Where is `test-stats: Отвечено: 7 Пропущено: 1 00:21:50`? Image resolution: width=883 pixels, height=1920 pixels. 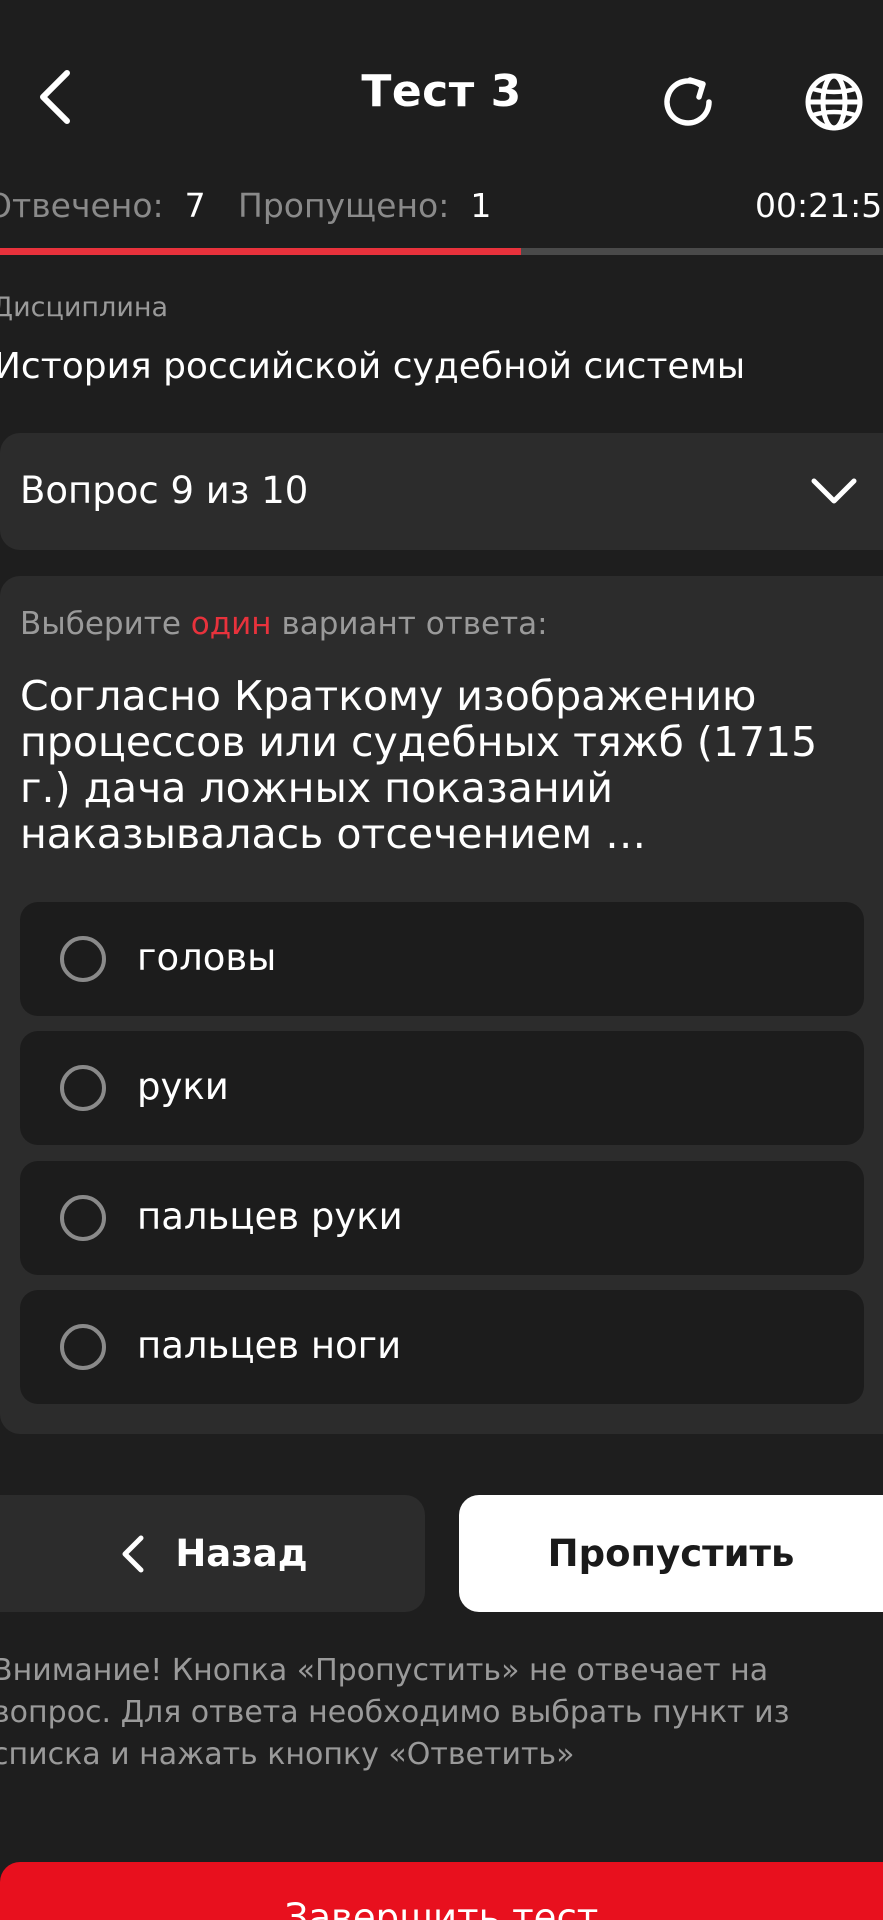 test-stats: Отвечено: 7 Пропущено: 1 00:21:50 is located at coordinates (441, 211).